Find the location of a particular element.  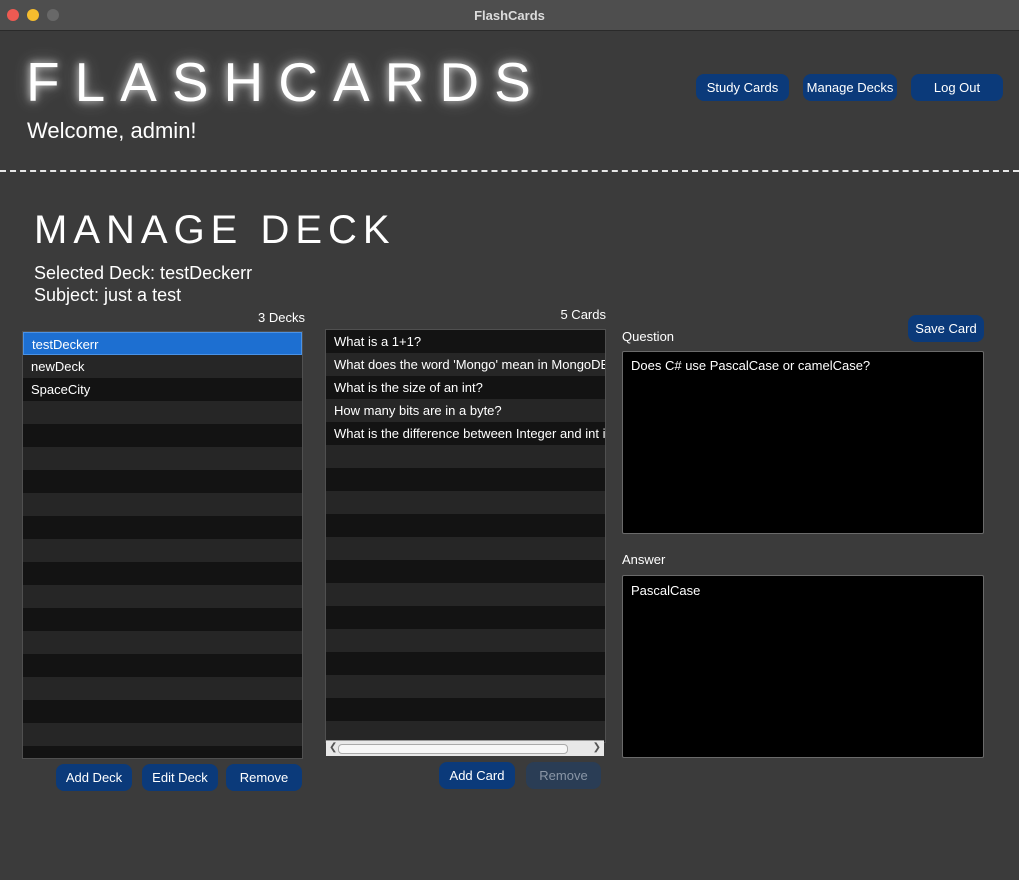

question-label: Question is located at coordinates (648, 336).